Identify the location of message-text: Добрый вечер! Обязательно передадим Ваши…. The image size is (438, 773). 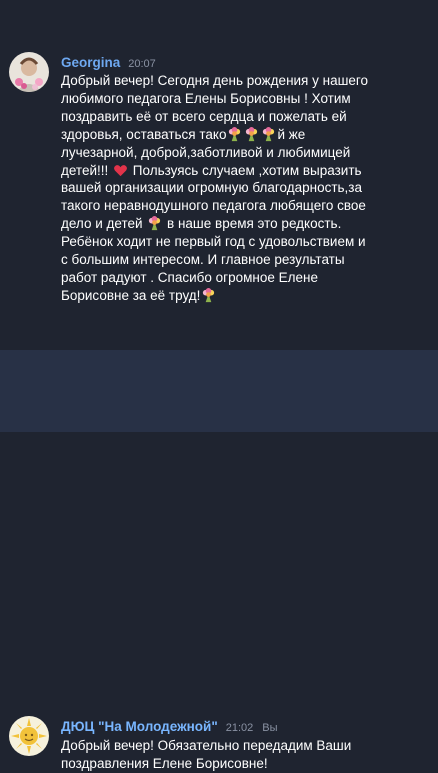
(247, 755).